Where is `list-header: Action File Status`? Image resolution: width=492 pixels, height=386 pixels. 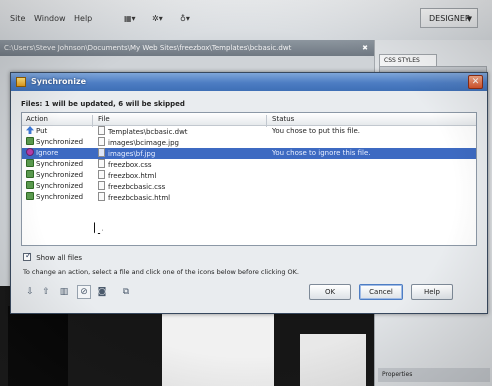 list-header: Action File Status is located at coordinates (249, 120).